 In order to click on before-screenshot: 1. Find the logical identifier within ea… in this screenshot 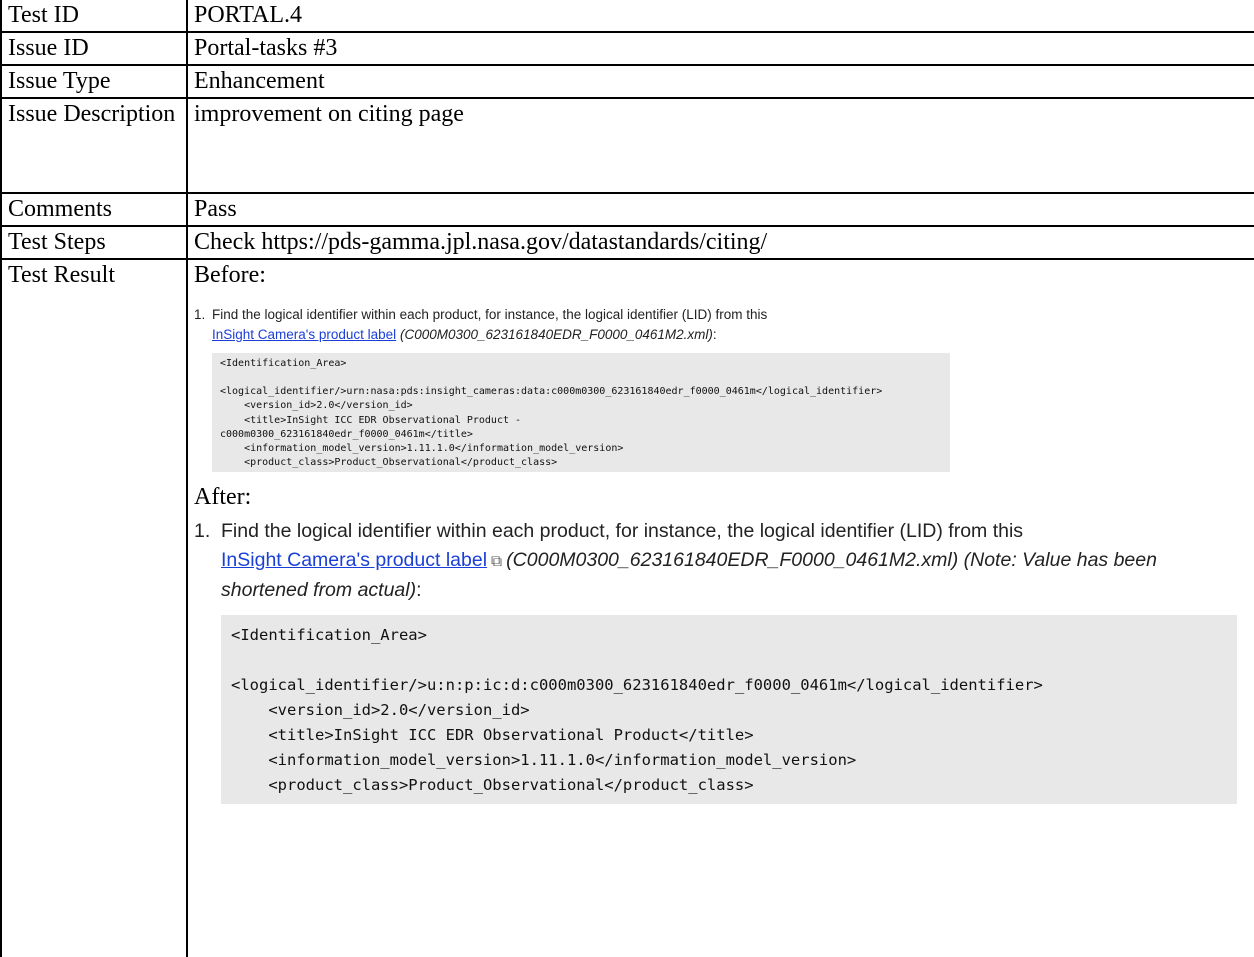, I will do `click(721, 389)`.